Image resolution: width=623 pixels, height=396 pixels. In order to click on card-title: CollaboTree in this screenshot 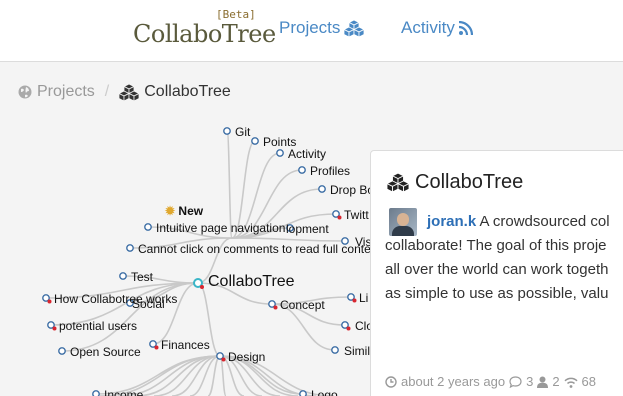, I will do `click(455, 182)`.